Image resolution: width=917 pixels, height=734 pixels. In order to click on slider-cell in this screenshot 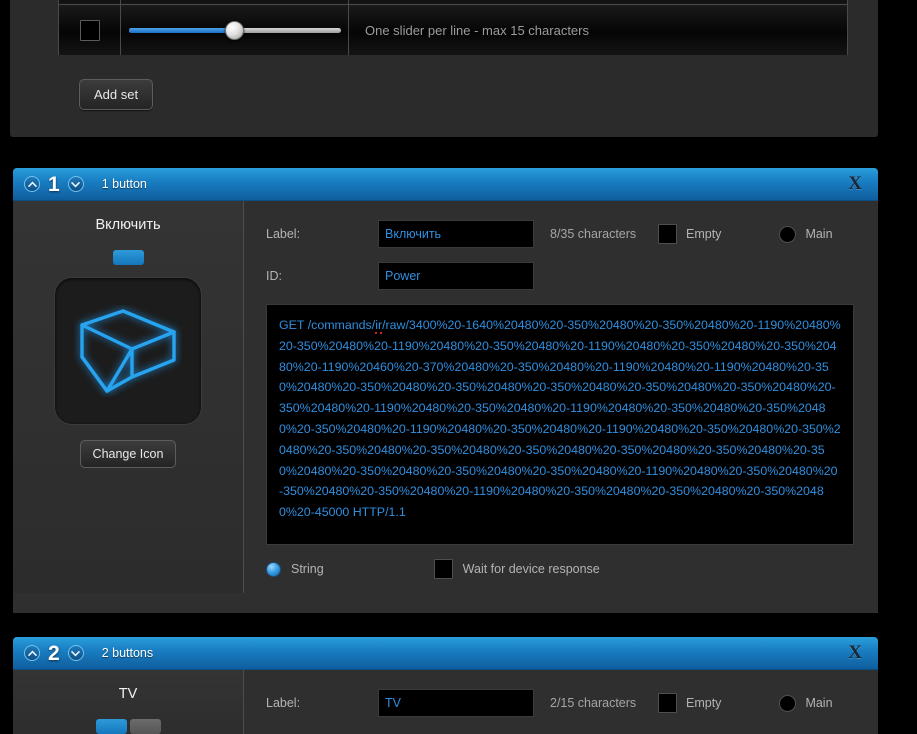, I will do `click(235, 30)`.